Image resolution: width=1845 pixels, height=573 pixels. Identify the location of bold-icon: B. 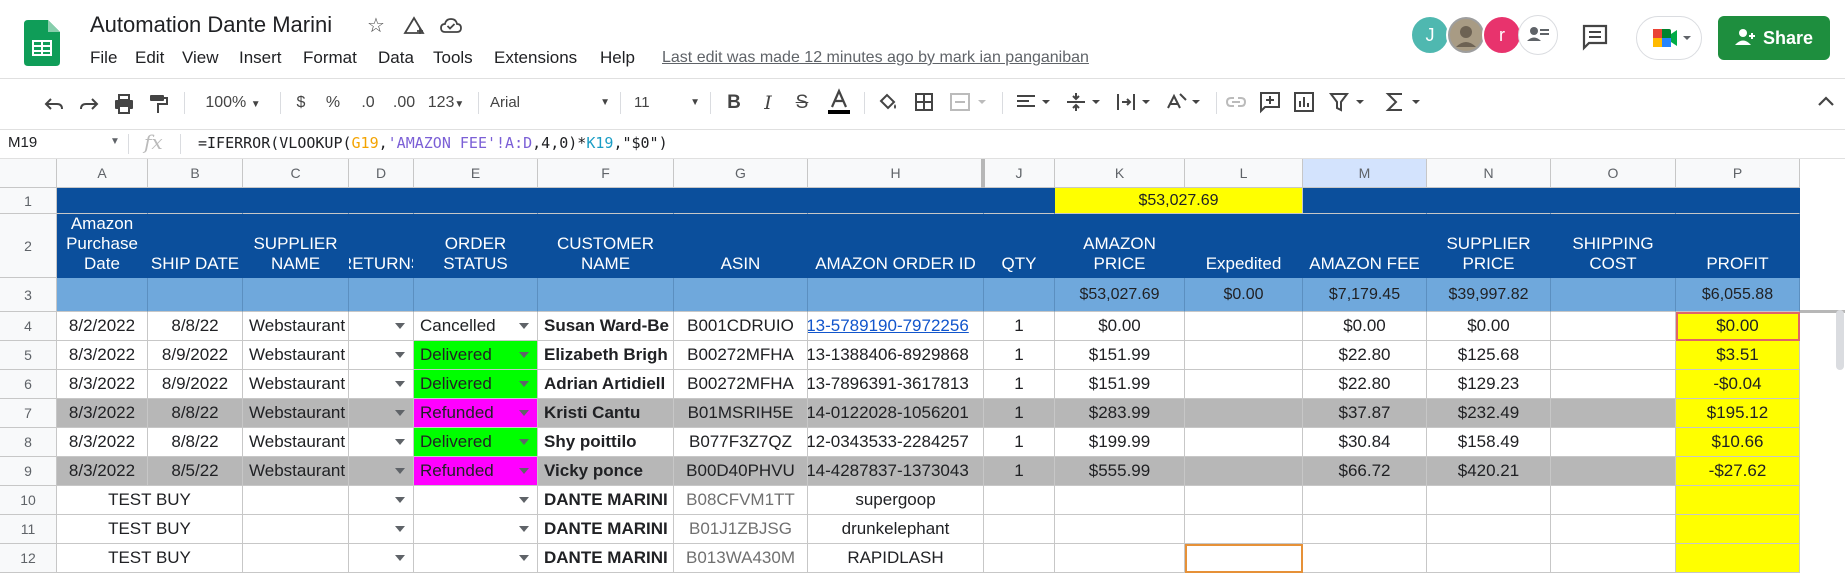
(734, 103).